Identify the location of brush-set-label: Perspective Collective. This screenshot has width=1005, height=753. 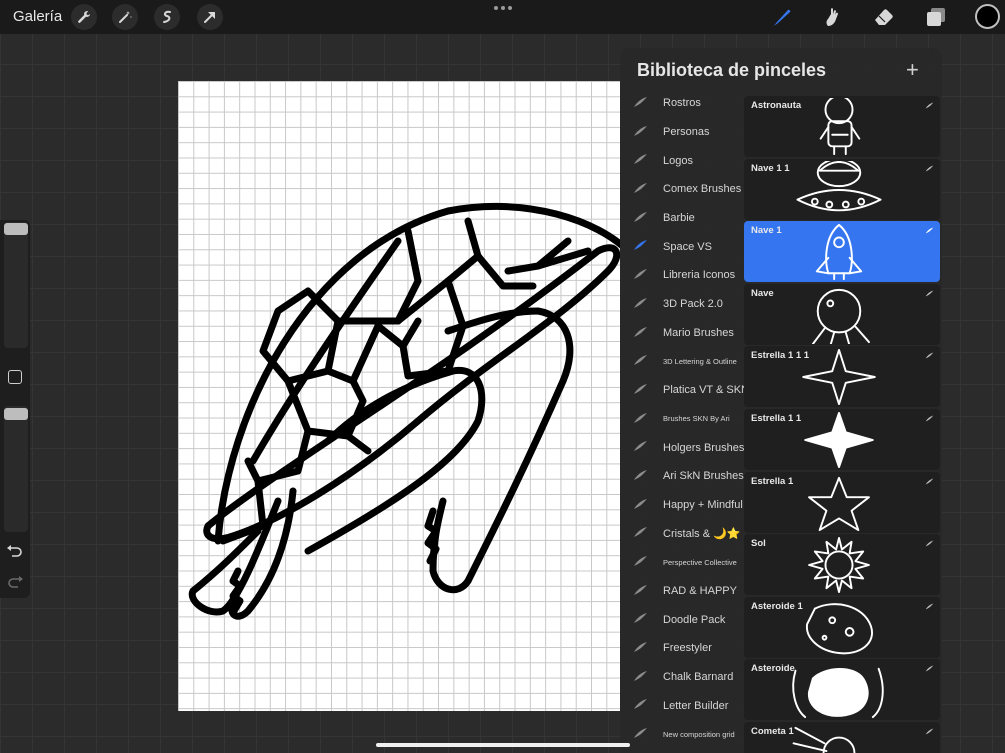
(700, 562).